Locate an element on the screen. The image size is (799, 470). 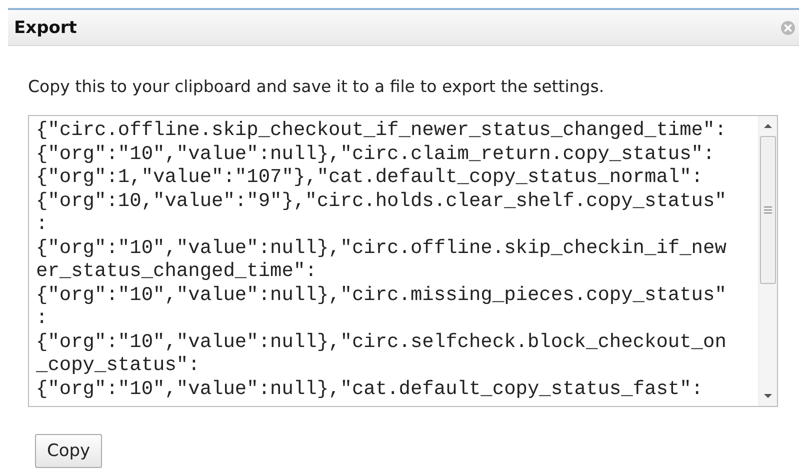
export-text-line: {"org":"10","value":null},"circ.selfcheck.block_checkout_on is located at coordinates (382, 342).